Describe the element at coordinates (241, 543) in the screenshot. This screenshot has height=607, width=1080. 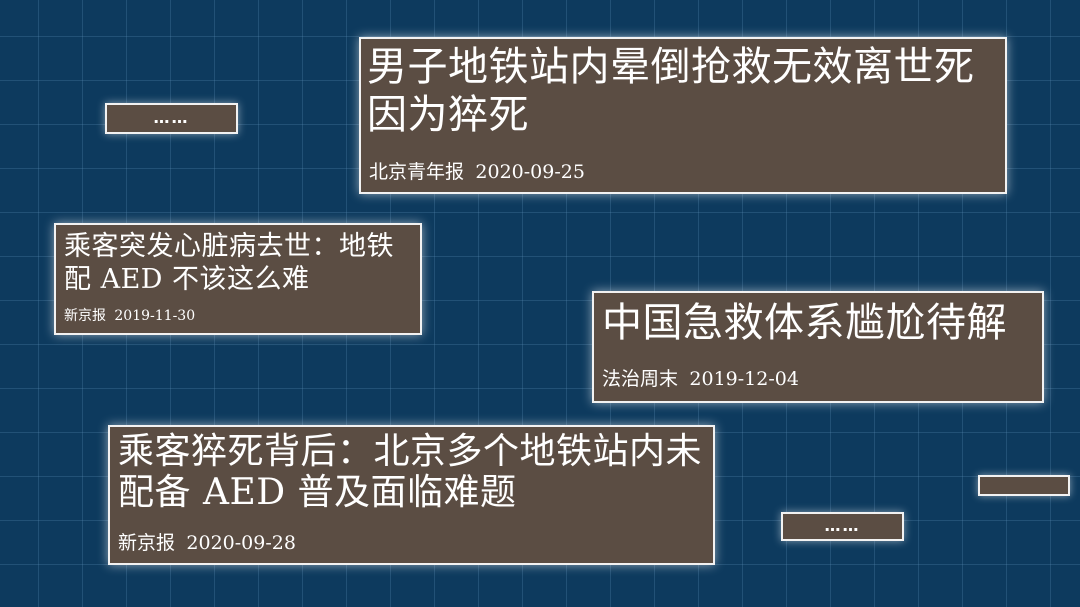
I see `news-date: 2020-09-28` at that location.